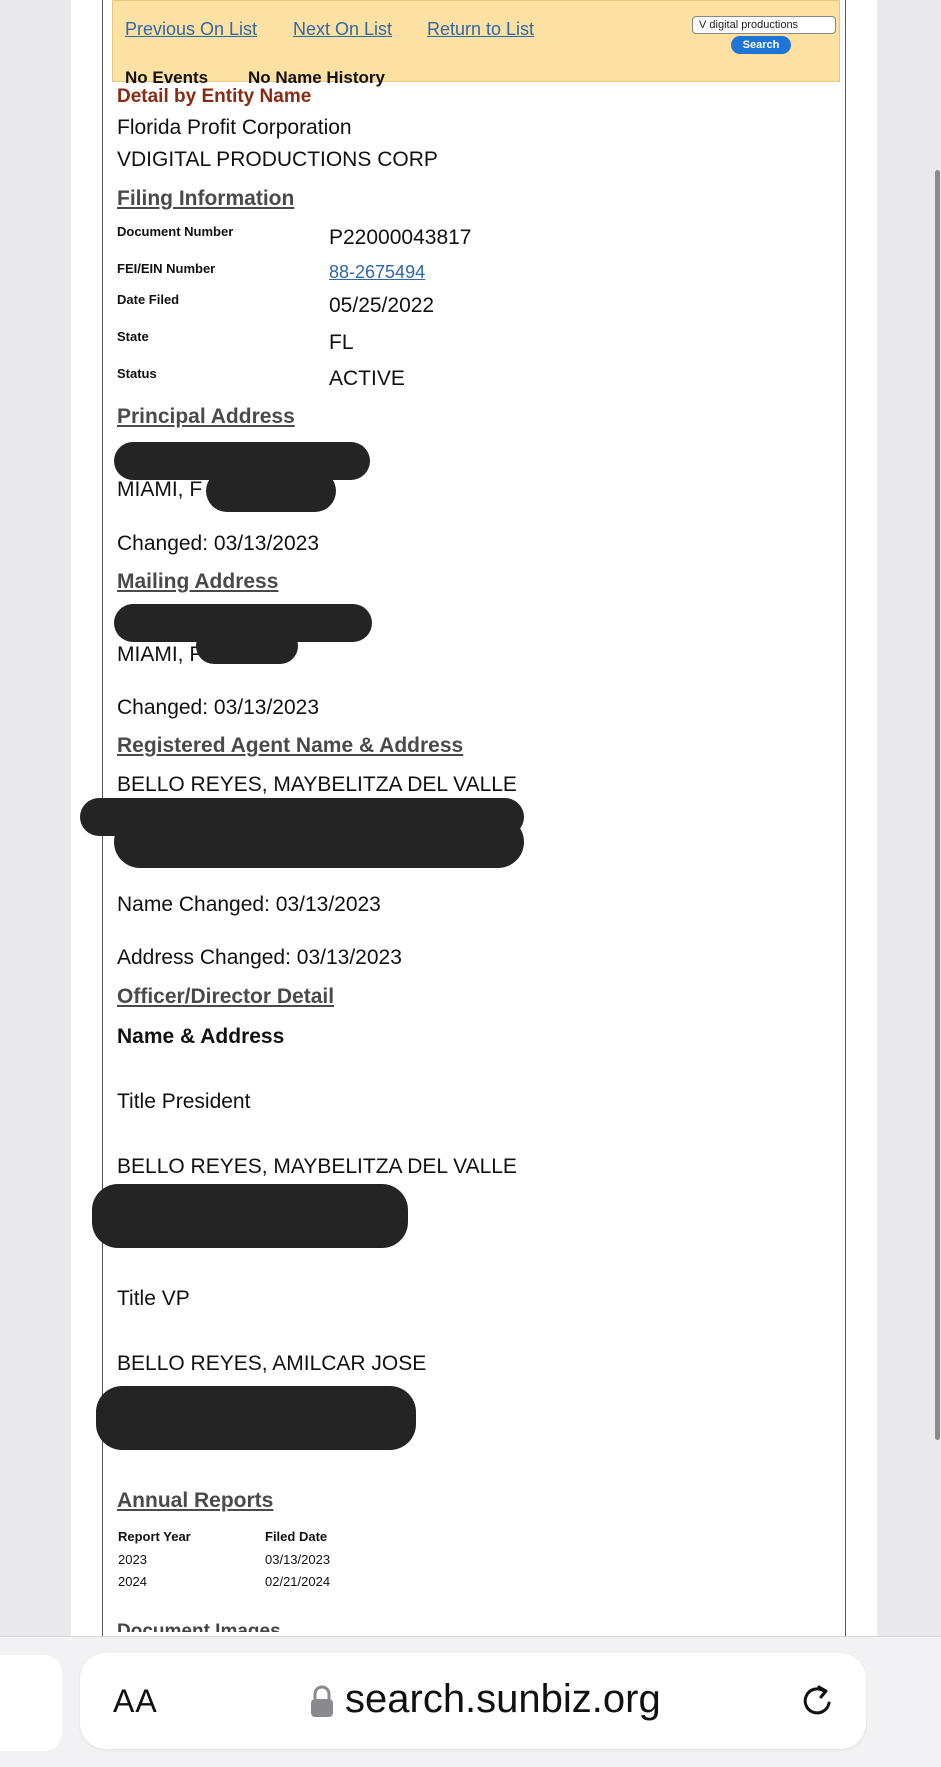  What do you see at coordinates (148, 299) in the screenshot?
I see `date-filed-label: Date Filed` at bounding box center [148, 299].